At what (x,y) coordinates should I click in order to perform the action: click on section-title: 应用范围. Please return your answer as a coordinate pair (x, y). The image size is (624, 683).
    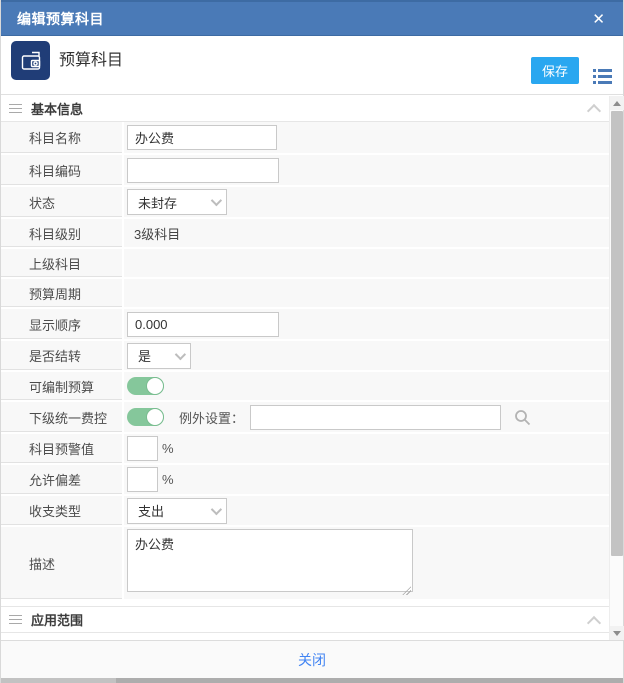
    Looking at the image, I should click on (57, 620).